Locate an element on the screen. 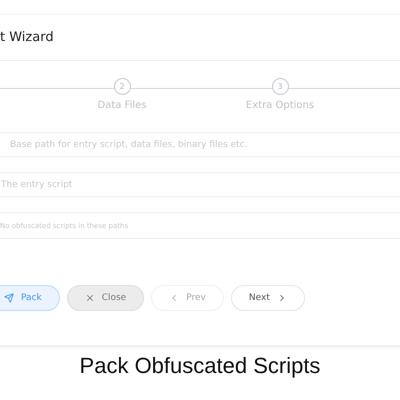 The width and height of the screenshot is (400, 400). step-number: 2 is located at coordinates (122, 86).